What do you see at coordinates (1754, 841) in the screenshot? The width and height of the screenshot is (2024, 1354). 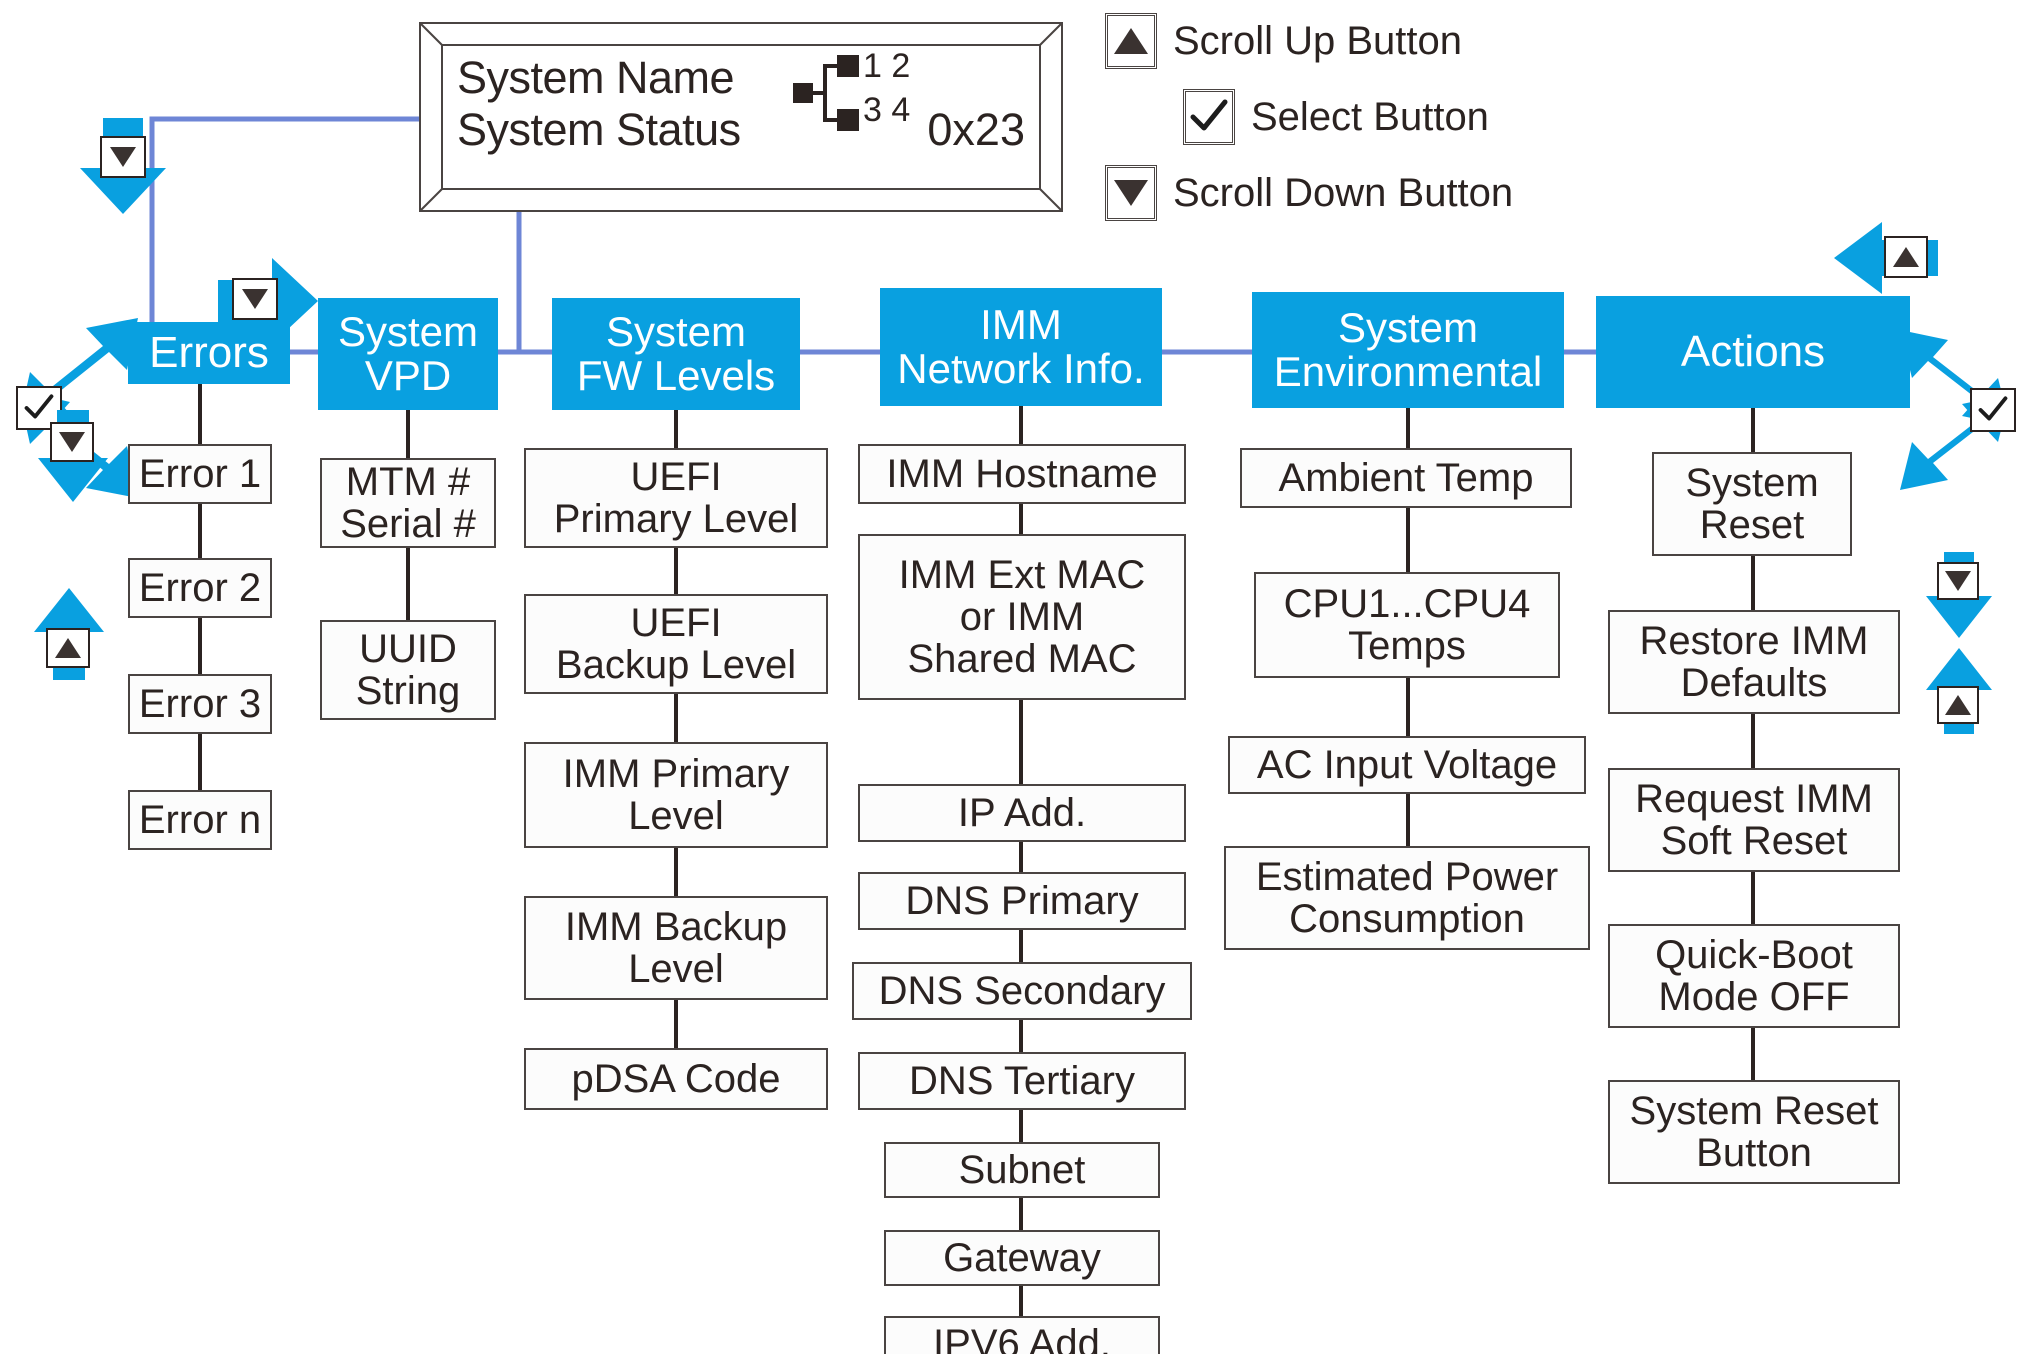 I see `node-label-line2: Soft Reset` at bounding box center [1754, 841].